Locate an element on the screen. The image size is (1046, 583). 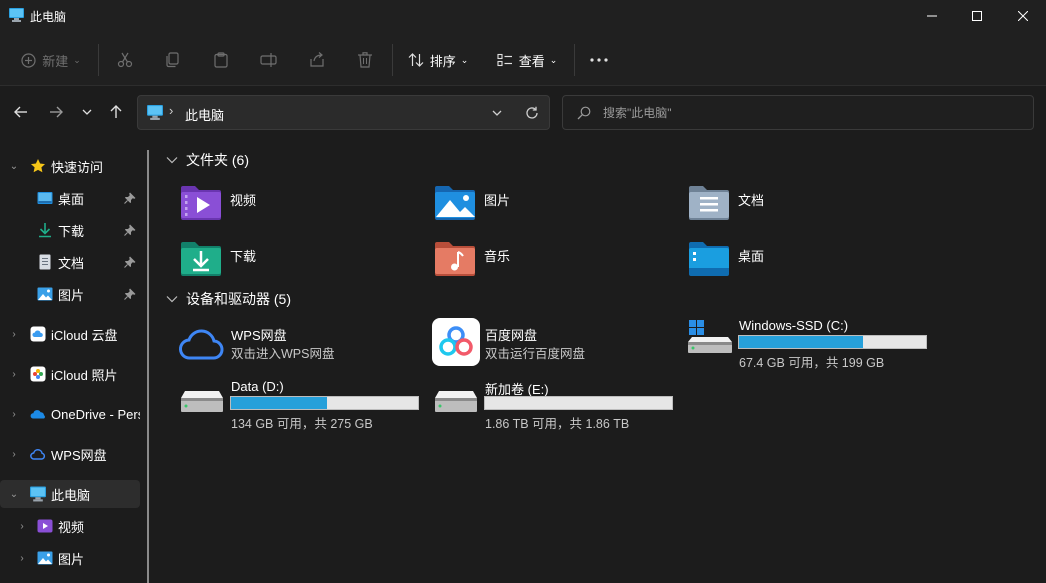
sidebar-item-onedrive: › OneDrive - Pers is located at coordinates (70, 414).